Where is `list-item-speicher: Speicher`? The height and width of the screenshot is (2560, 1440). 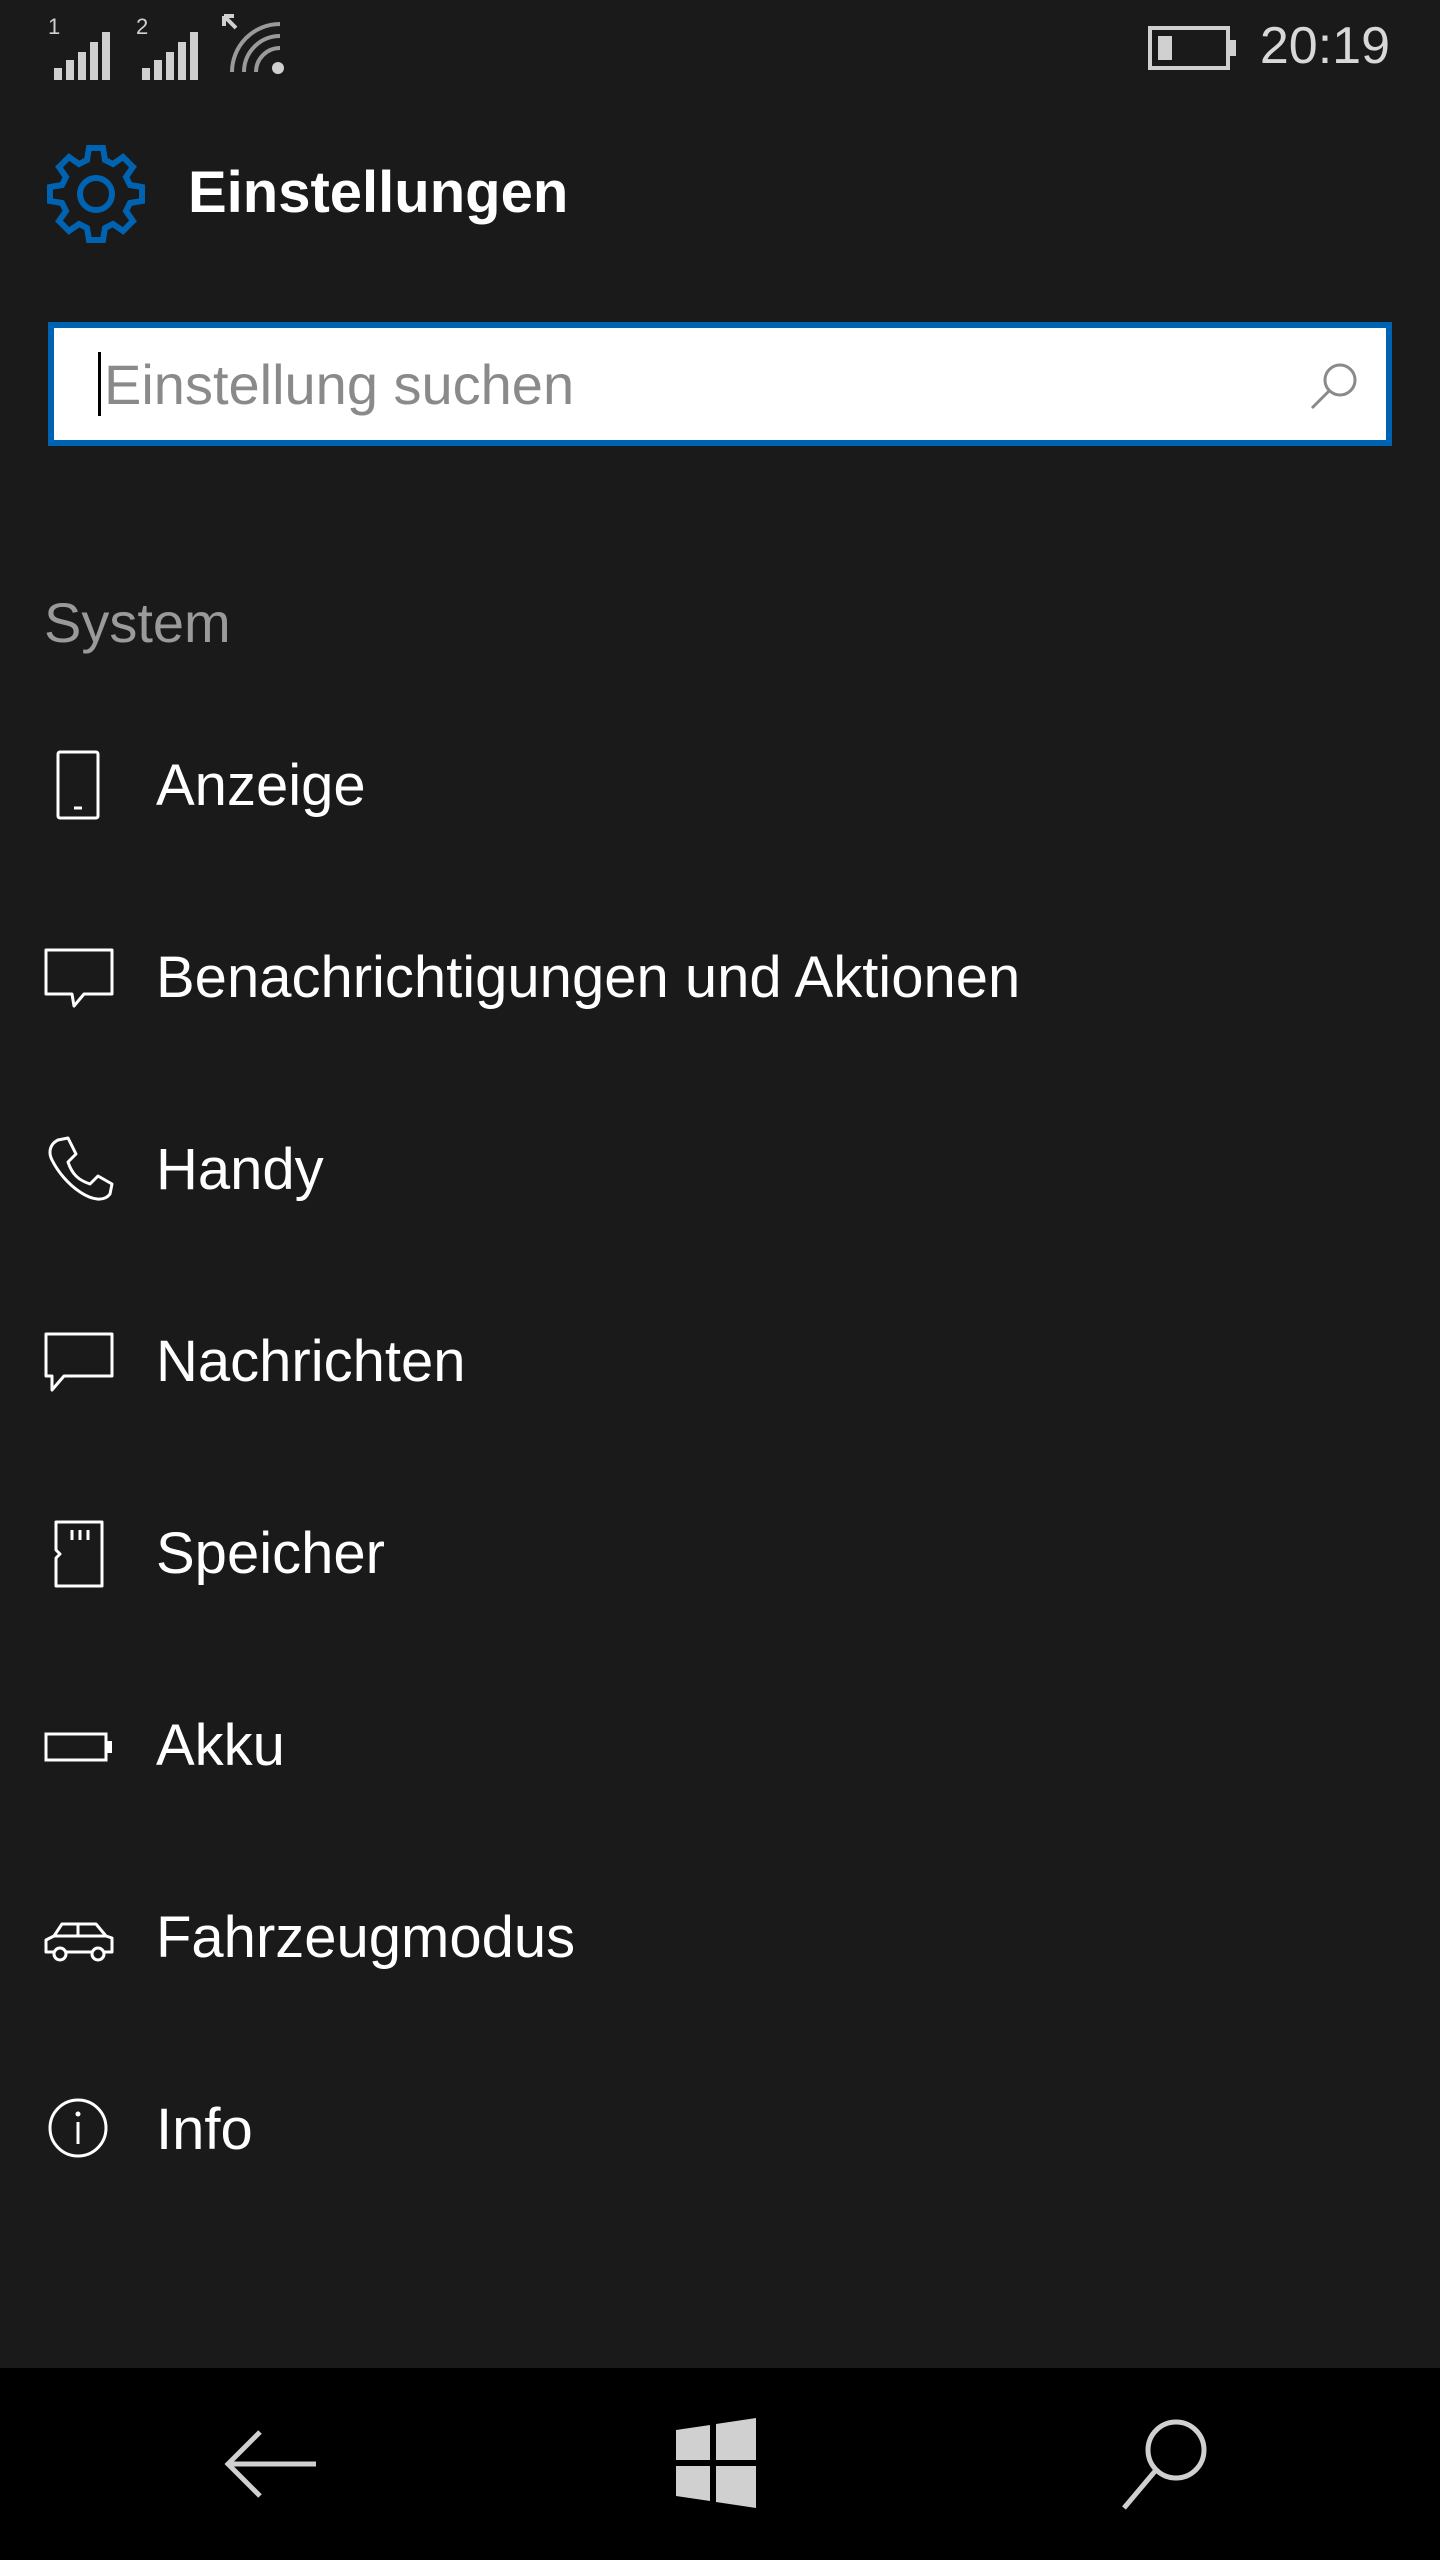 list-item-speicher: Speicher is located at coordinates (720, 1554).